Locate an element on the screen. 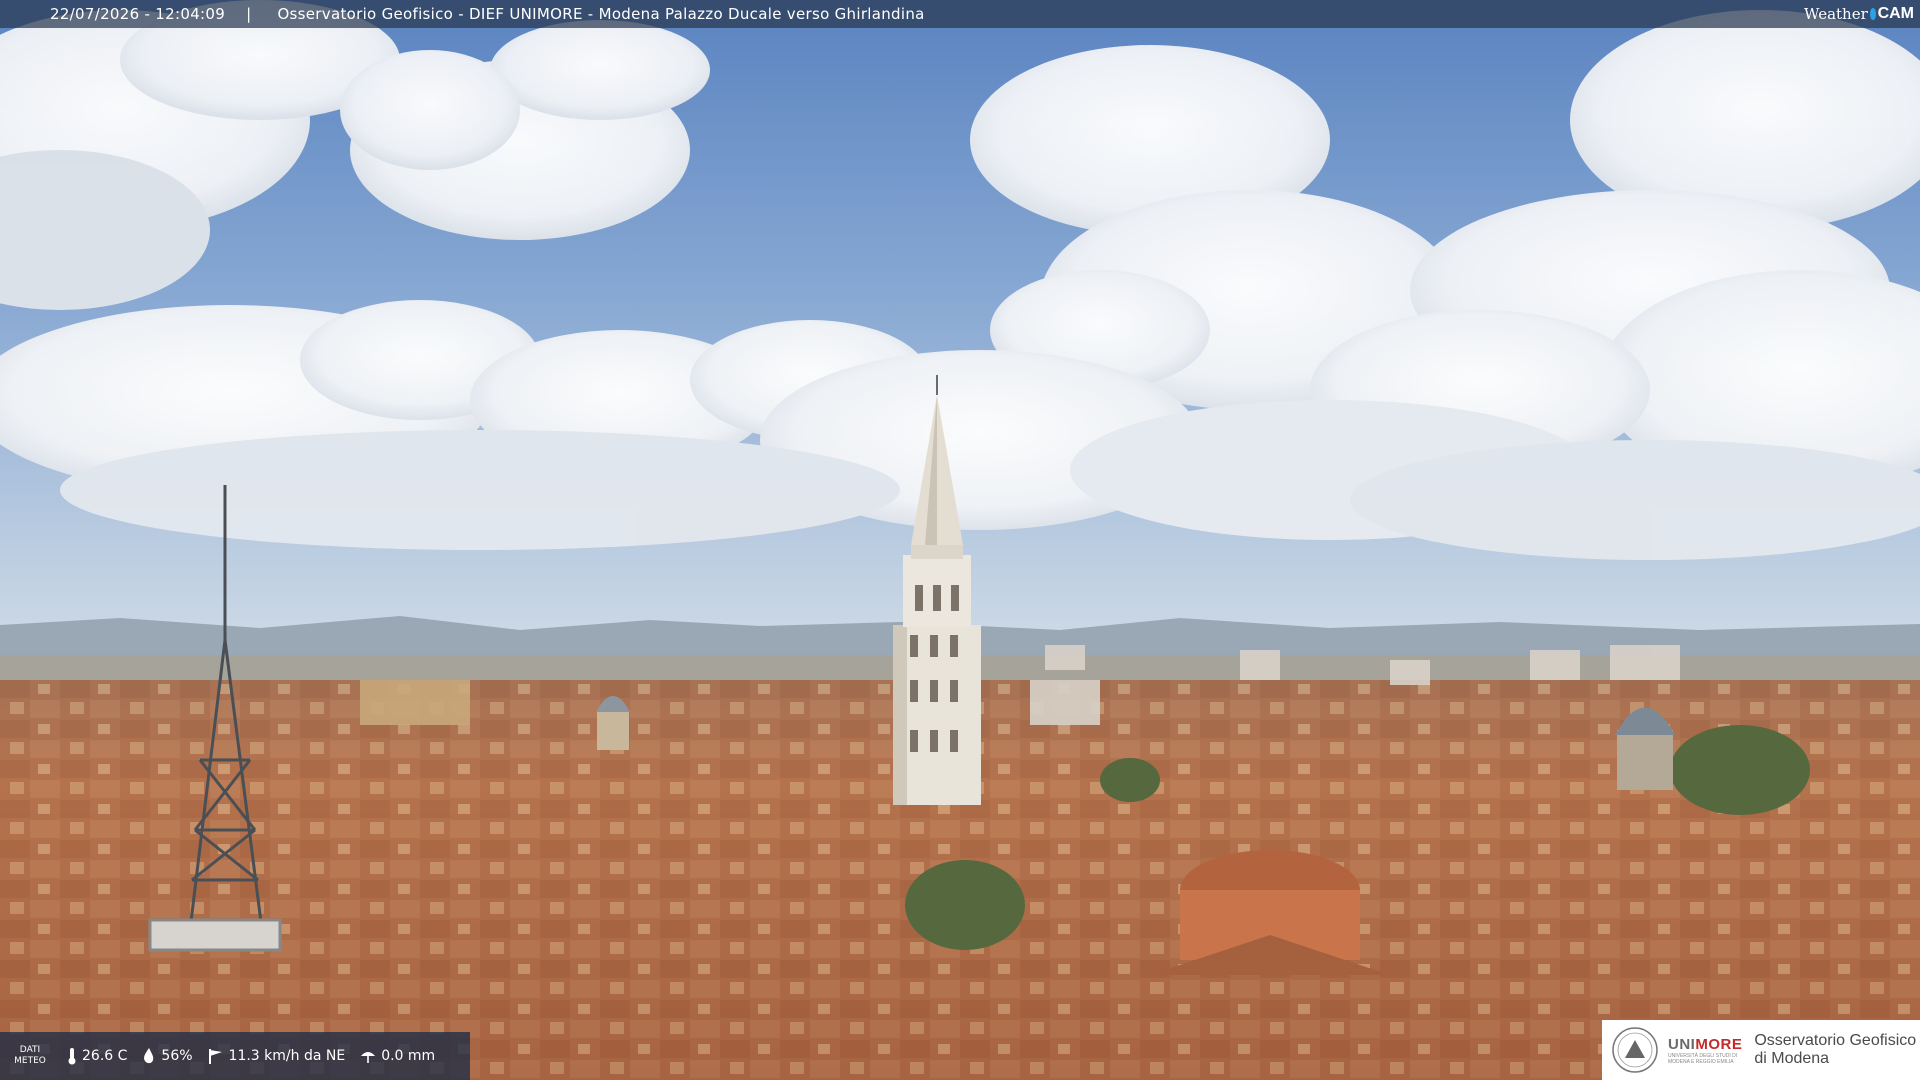  temperature-reading: 26.6 C is located at coordinates (96, 1056).